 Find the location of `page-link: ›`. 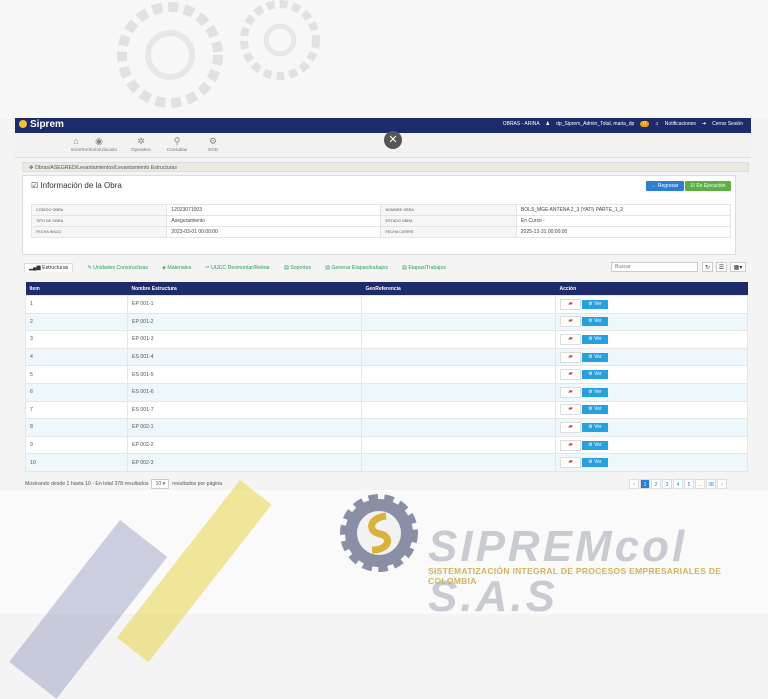

page-link: › is located at coordinates (722, 484).